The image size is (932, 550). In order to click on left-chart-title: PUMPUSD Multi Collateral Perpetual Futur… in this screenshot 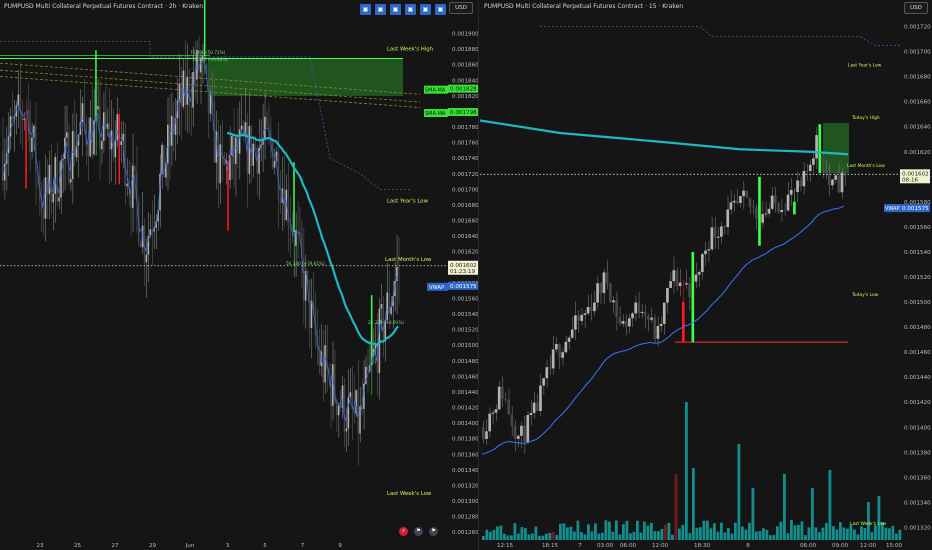, I will do `click(104, 6)`.